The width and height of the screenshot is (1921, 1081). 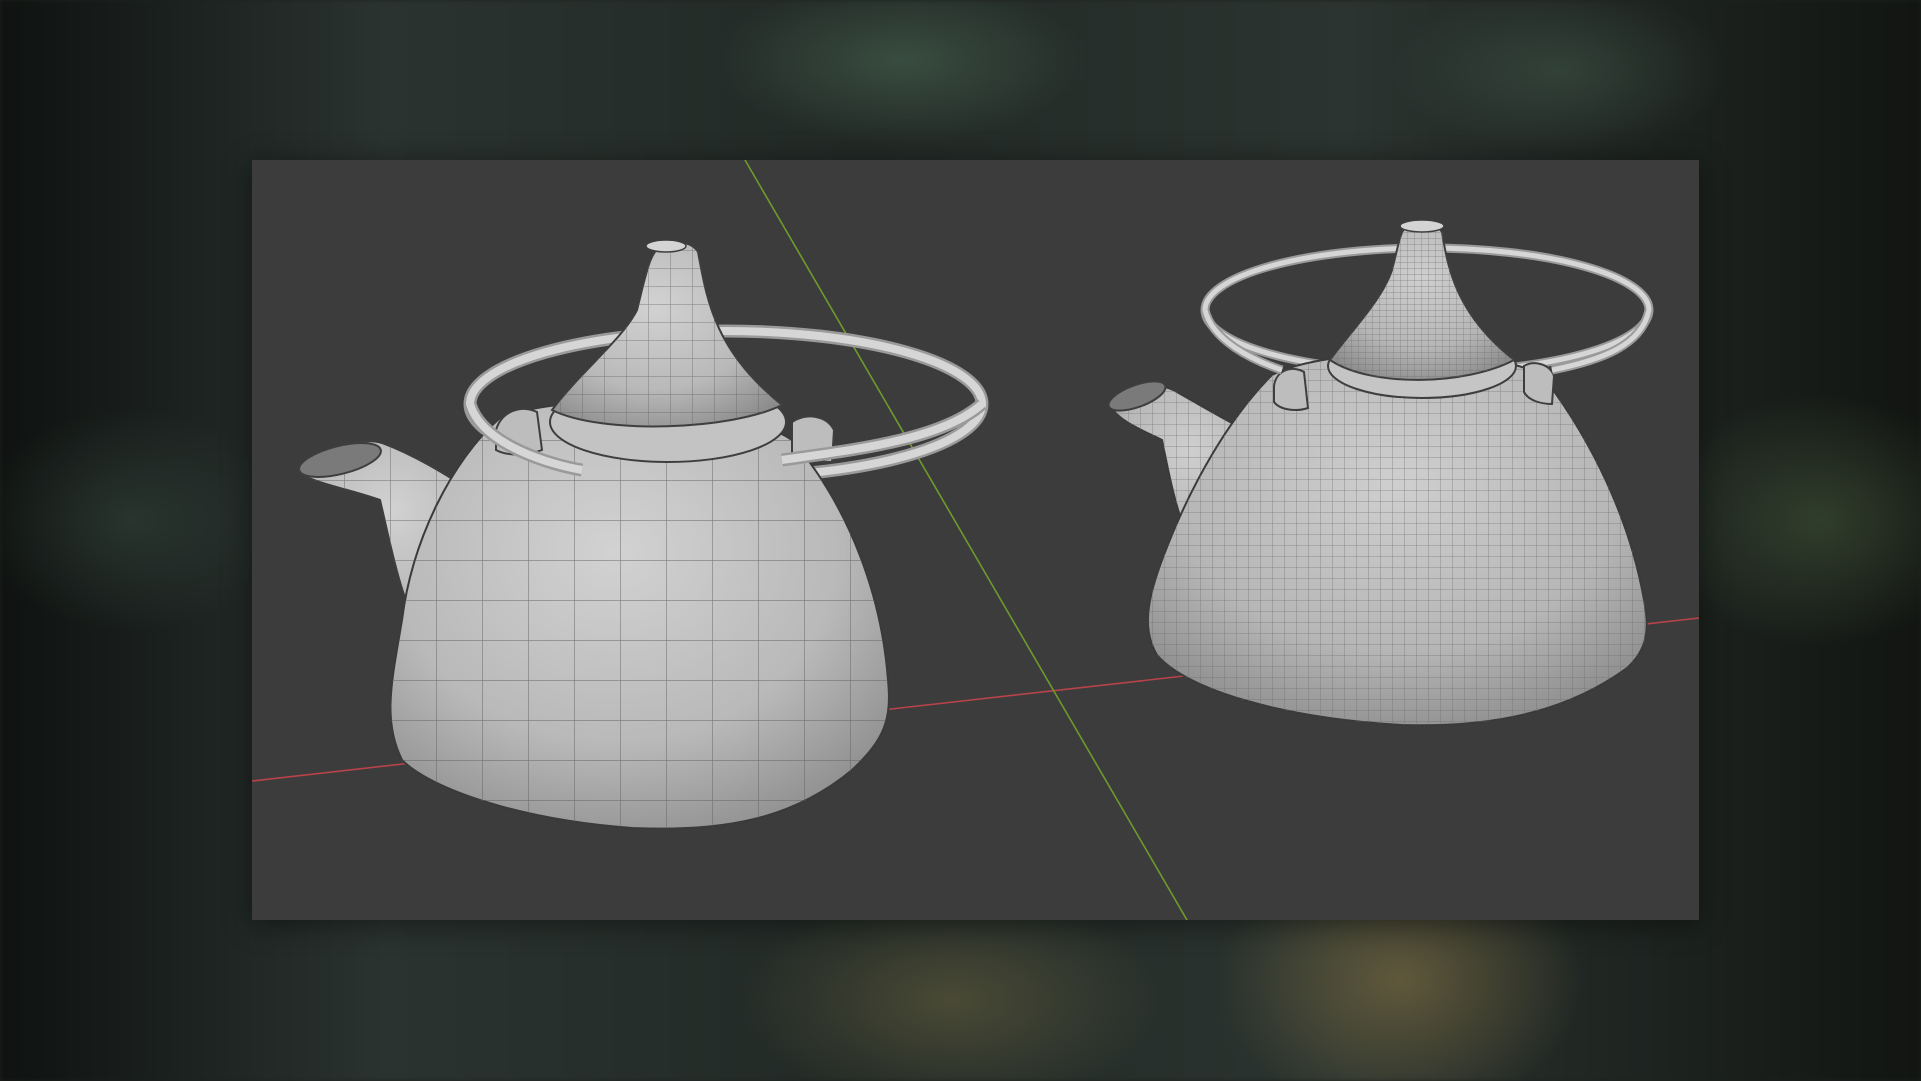 What do you see at coordinates (1379, 473) in the screenshot?
I see `teapot-subdivided` at bounding box center [1379, 473].